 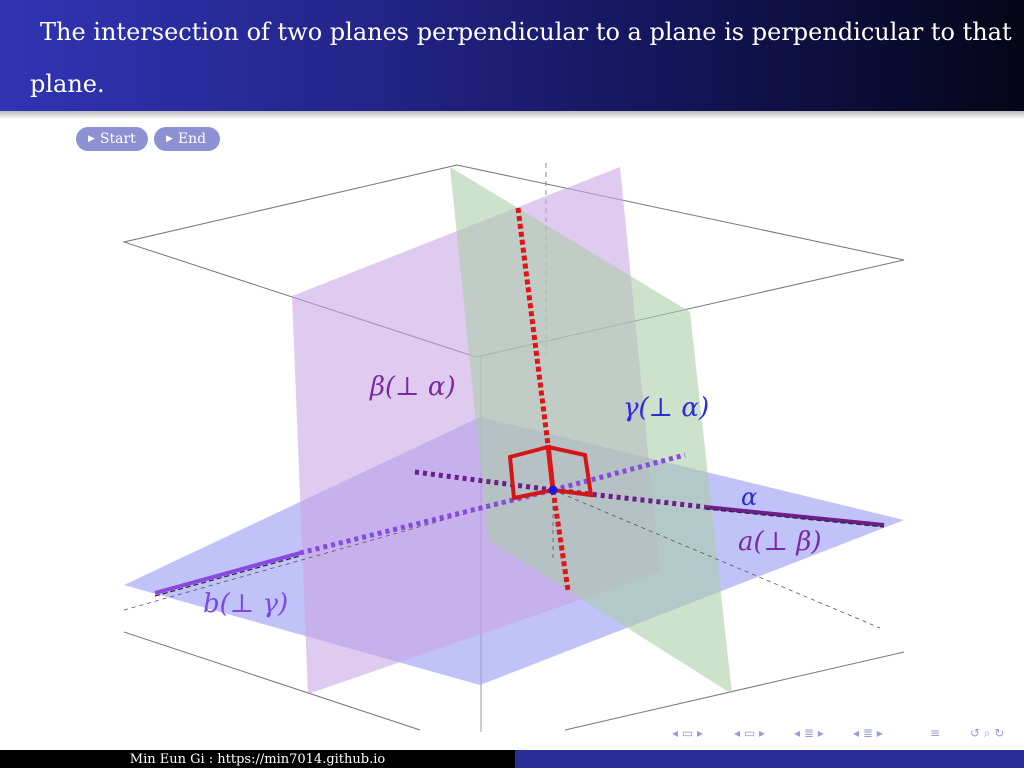 I want to click on align-icon: ≡, so click(x=935, y=734).